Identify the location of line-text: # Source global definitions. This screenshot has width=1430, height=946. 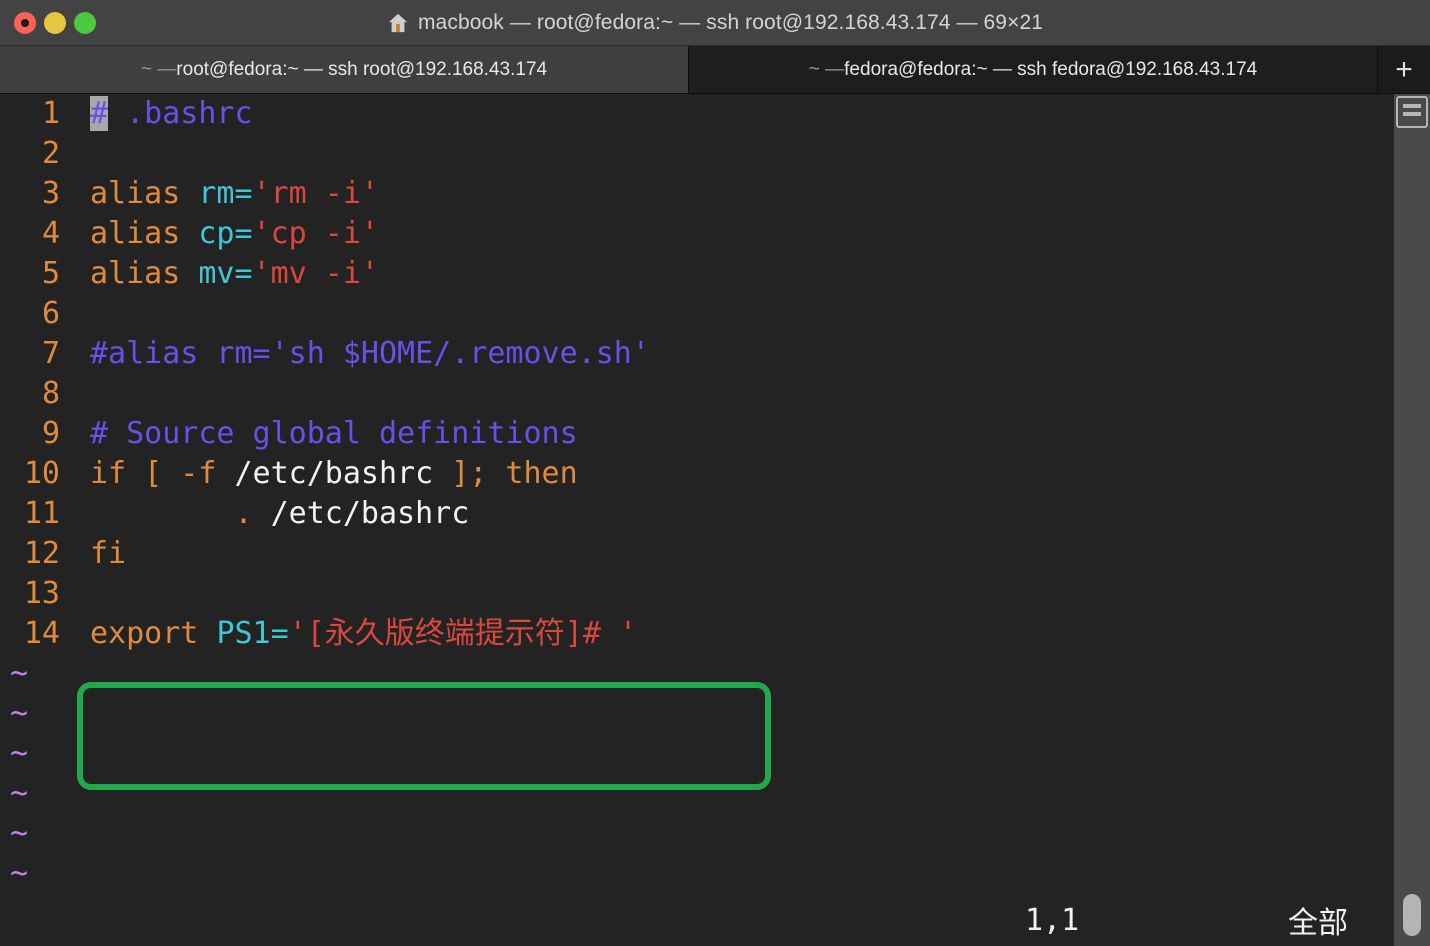
(319, 434).